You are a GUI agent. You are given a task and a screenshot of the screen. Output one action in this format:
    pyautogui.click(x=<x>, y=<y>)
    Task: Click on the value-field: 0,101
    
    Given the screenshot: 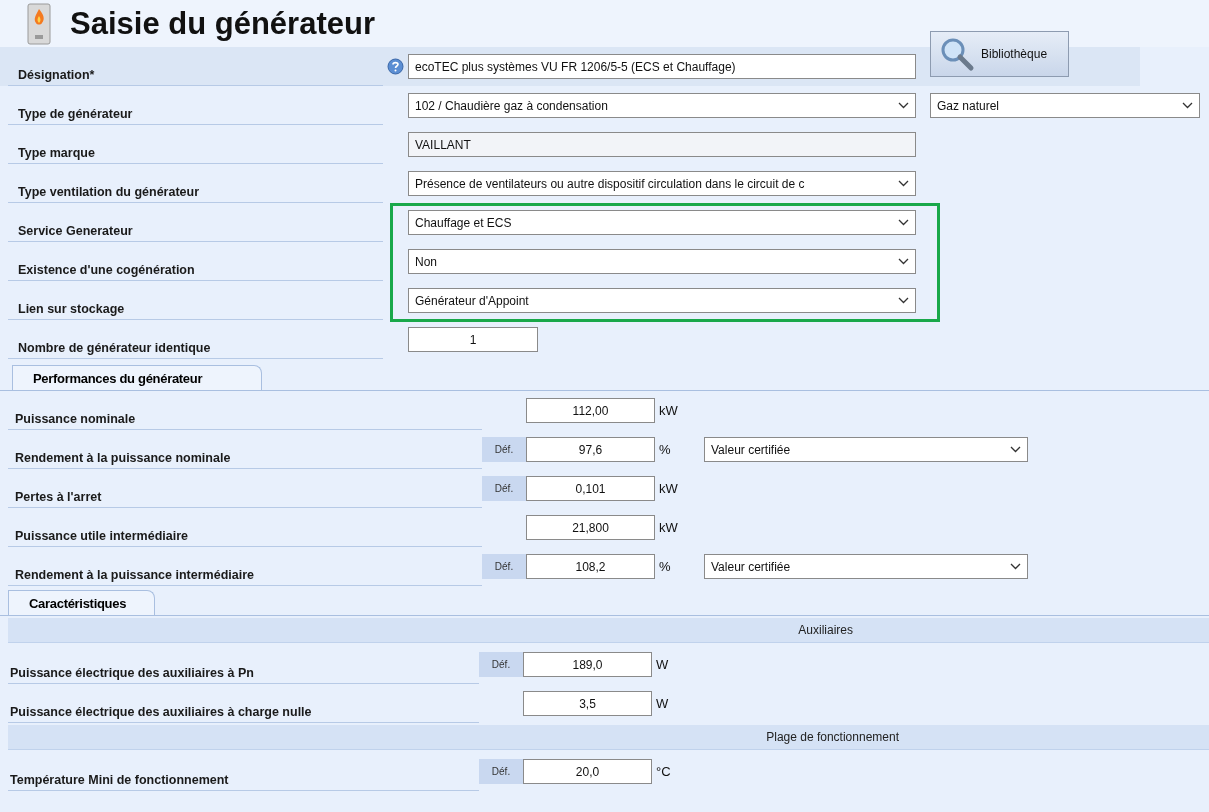 What is the action you would take?
    pyautogui.click(x=590, y=488)
    